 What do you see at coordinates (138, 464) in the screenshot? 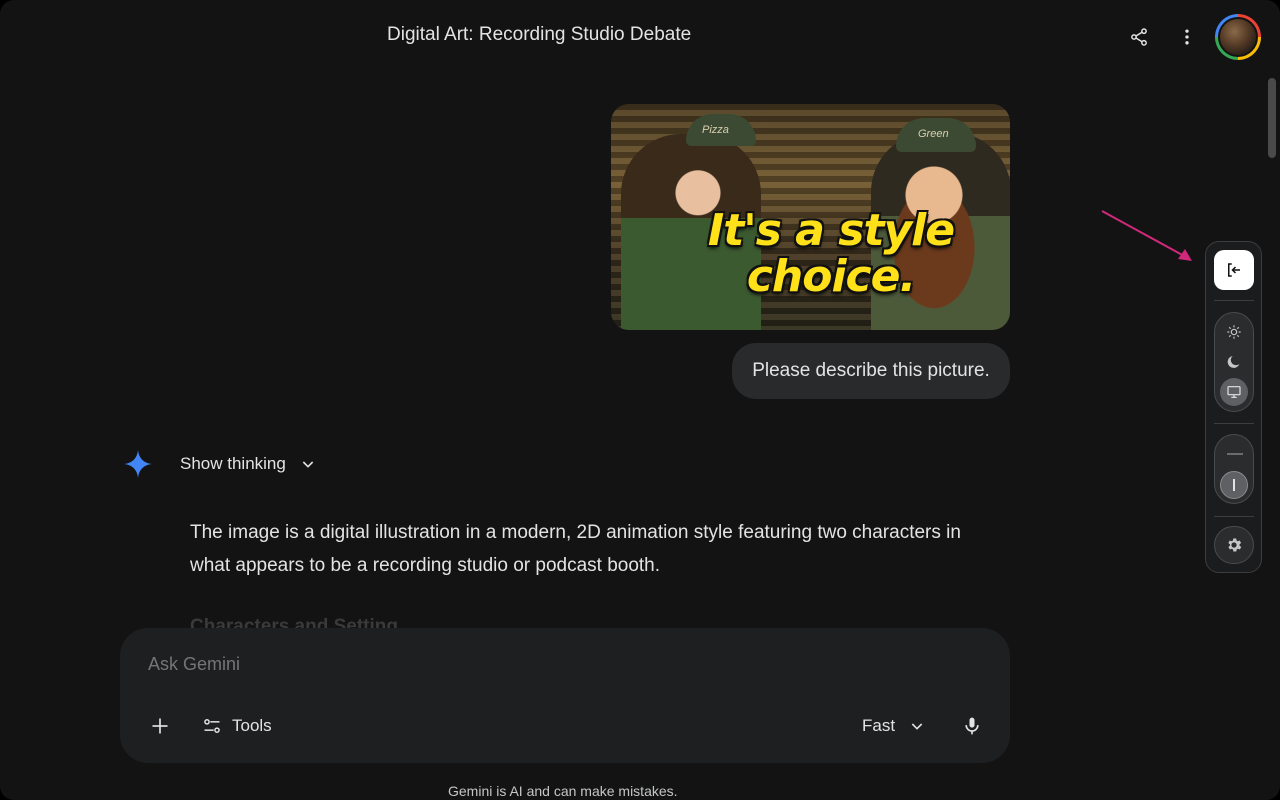
I see `gemini-spark-icon` at bounding box center [138, 464].